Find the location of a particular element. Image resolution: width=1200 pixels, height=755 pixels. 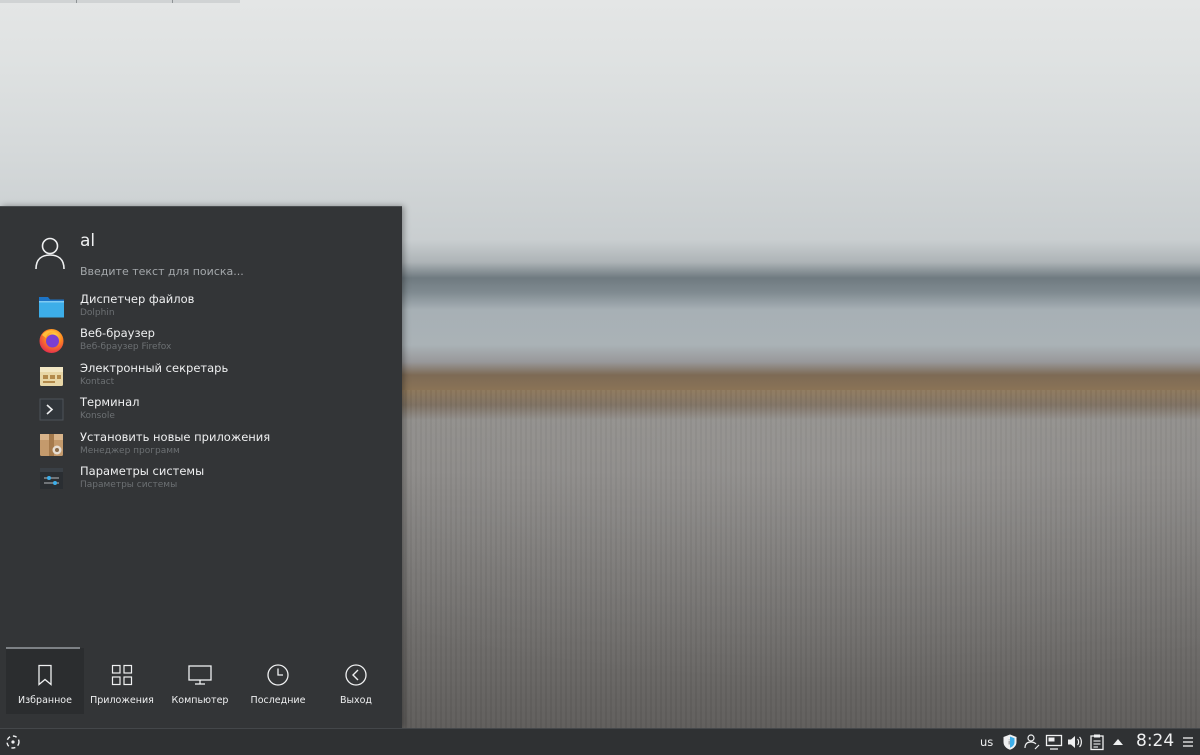

tab-label: Приложения is located at coordinates (122, 700).